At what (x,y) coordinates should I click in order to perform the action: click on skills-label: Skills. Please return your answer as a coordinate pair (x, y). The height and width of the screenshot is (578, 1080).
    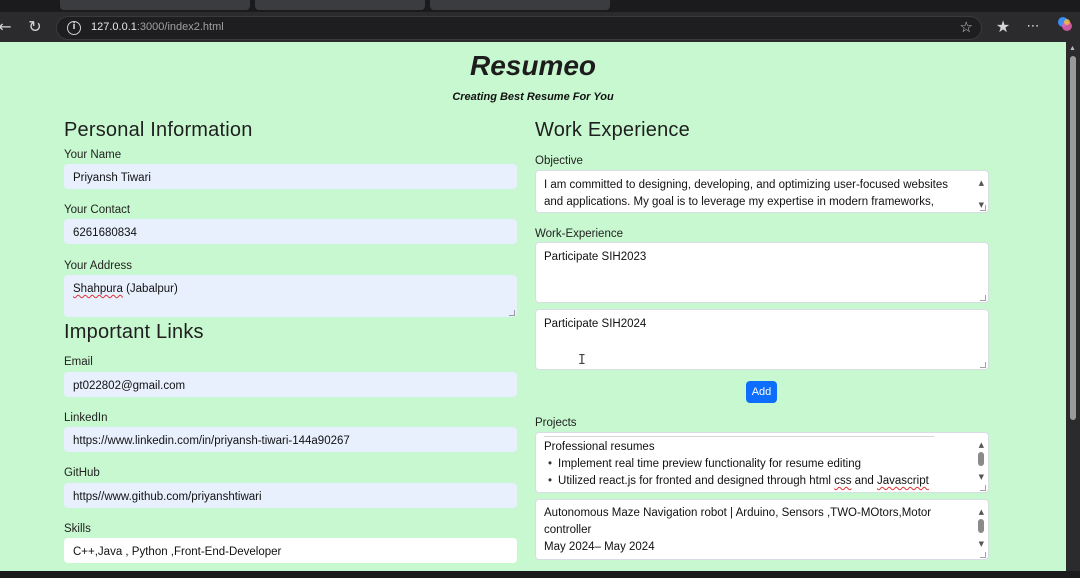
    Looking at the image, I should click on (77, 529).